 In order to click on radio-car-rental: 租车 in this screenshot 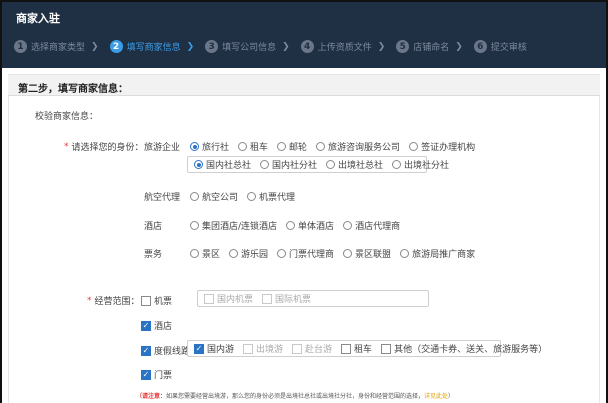, I will do `click(253, 146)`.